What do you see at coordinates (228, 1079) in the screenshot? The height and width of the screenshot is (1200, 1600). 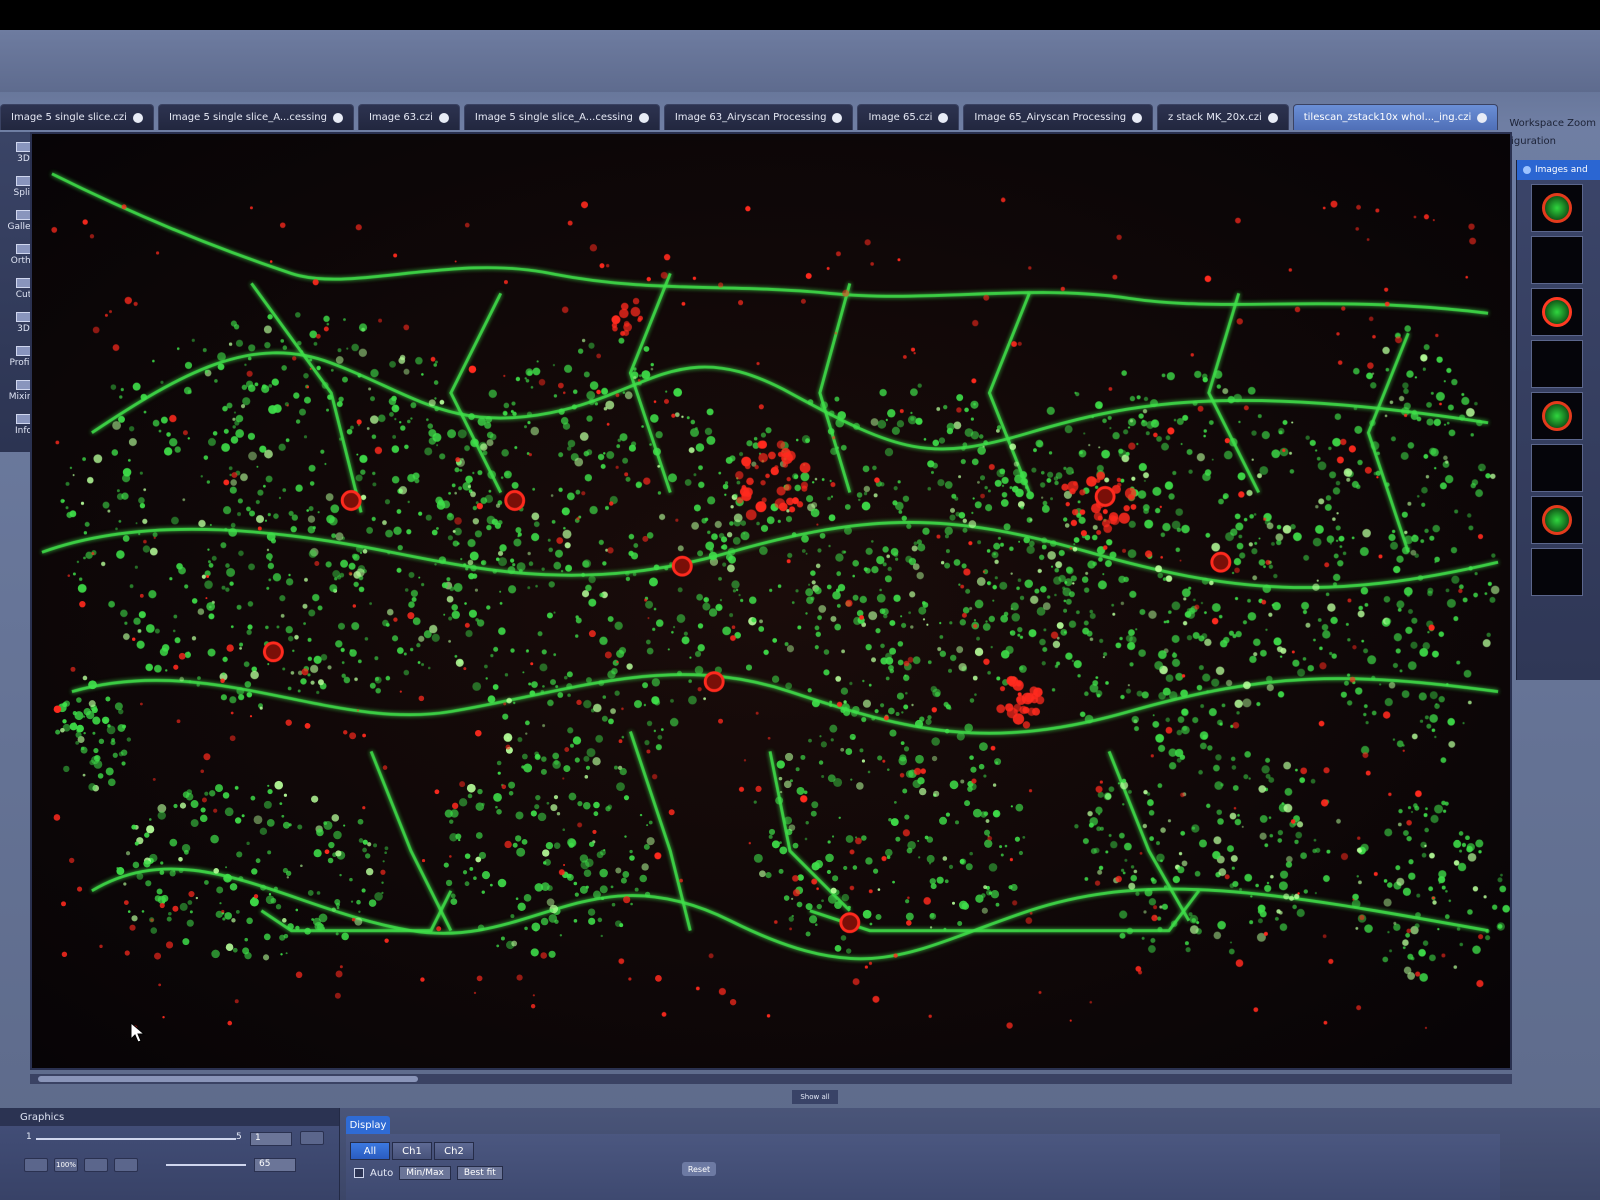 I see `scrollbar-thumb` at bounding box center [228, 1079].